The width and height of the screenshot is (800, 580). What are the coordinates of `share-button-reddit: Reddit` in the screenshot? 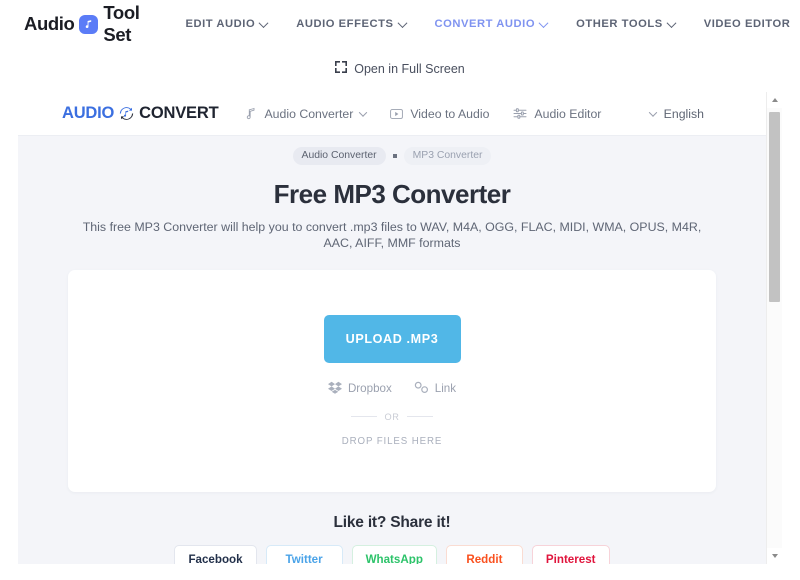 It's located at (484, 554).